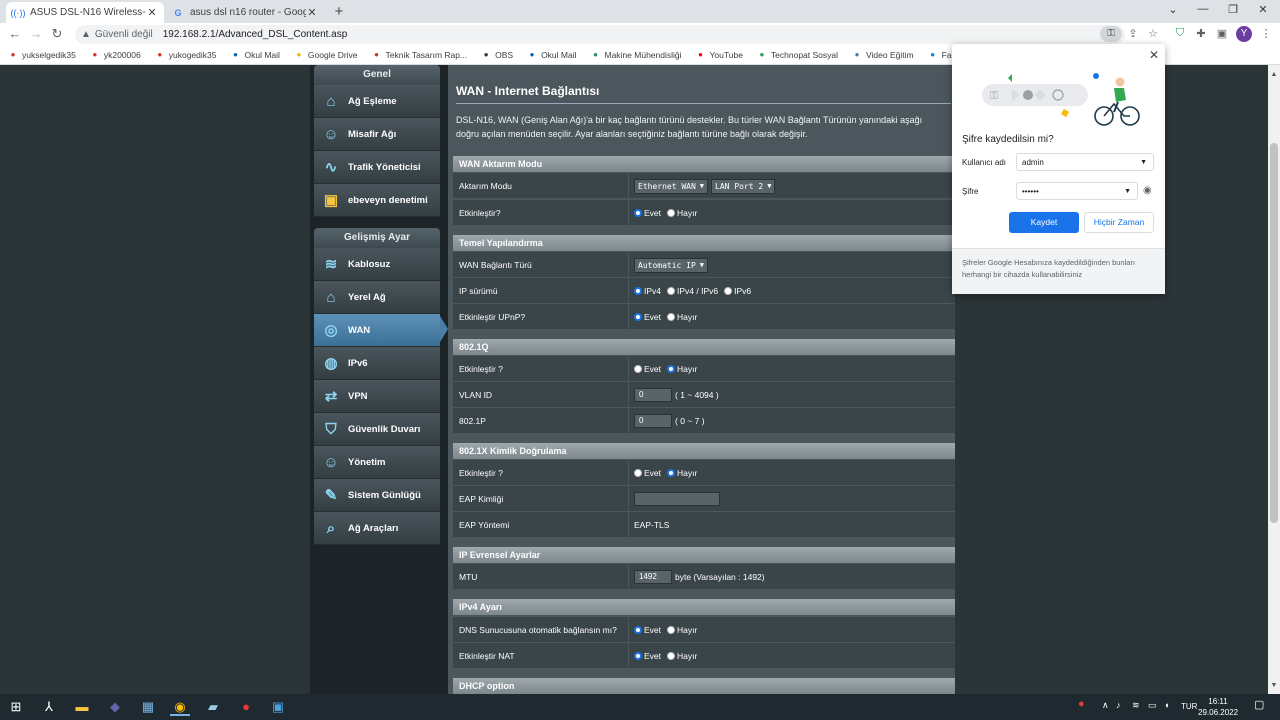 Image resolution: width=1280 pixels, height=720 pixels. What do you see at coordinates (1274, 333) in the screenshot?
I see `scroll-thumb` at bounding box center [1274, 333].